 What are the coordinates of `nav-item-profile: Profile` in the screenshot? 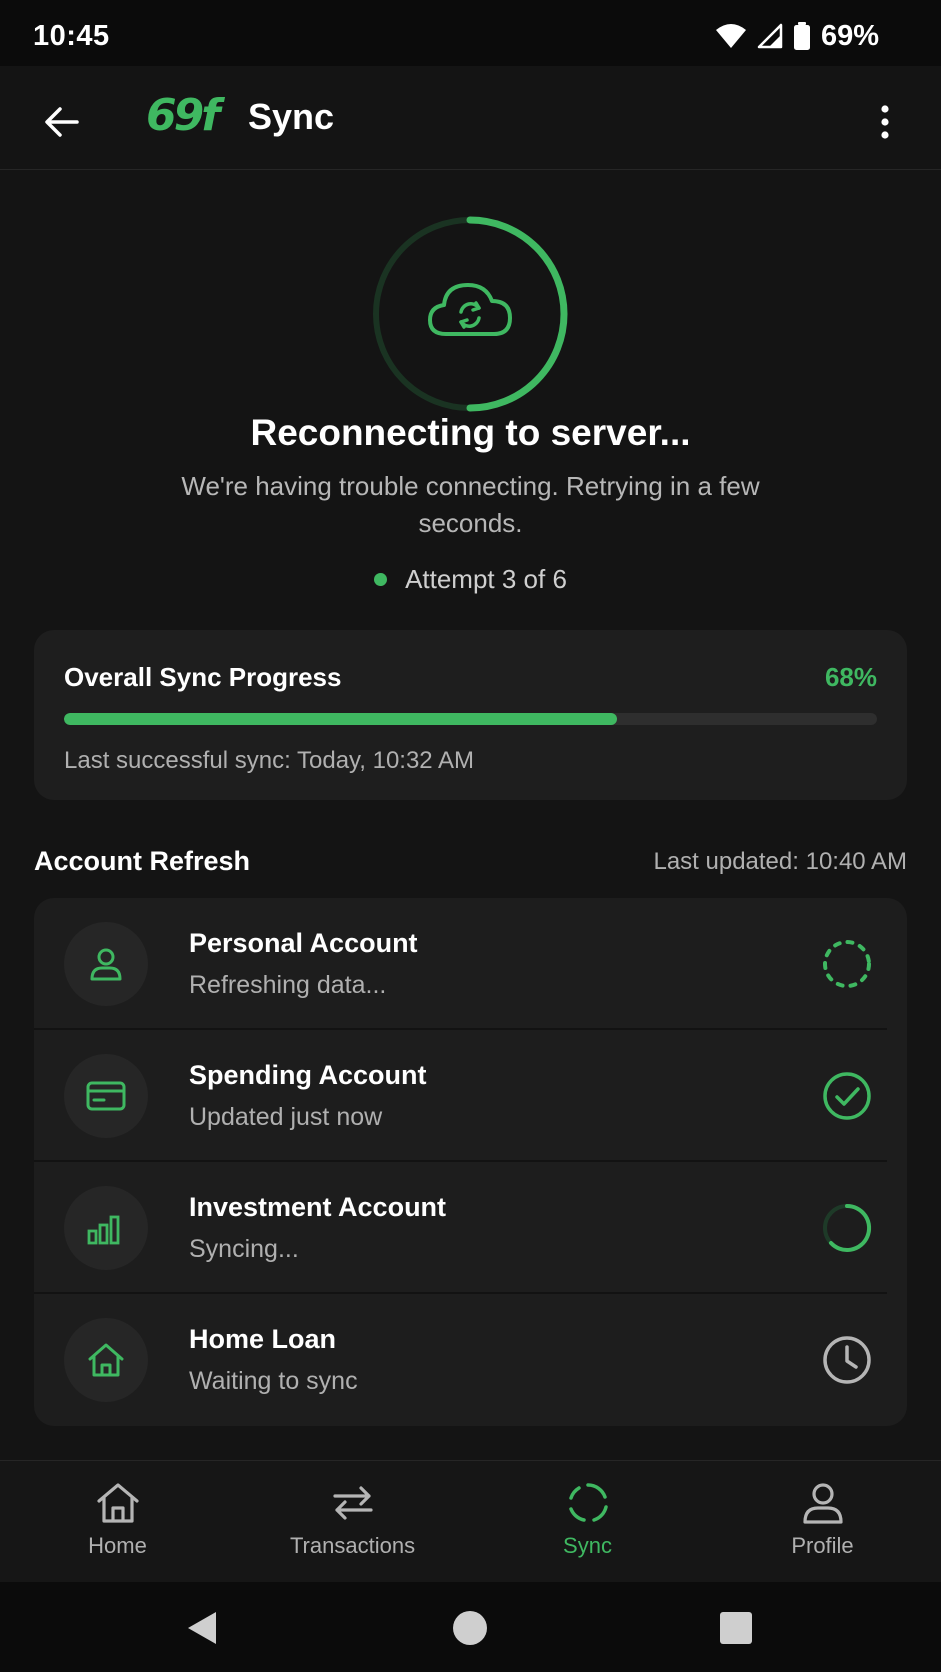 It's located at (822, 1522).